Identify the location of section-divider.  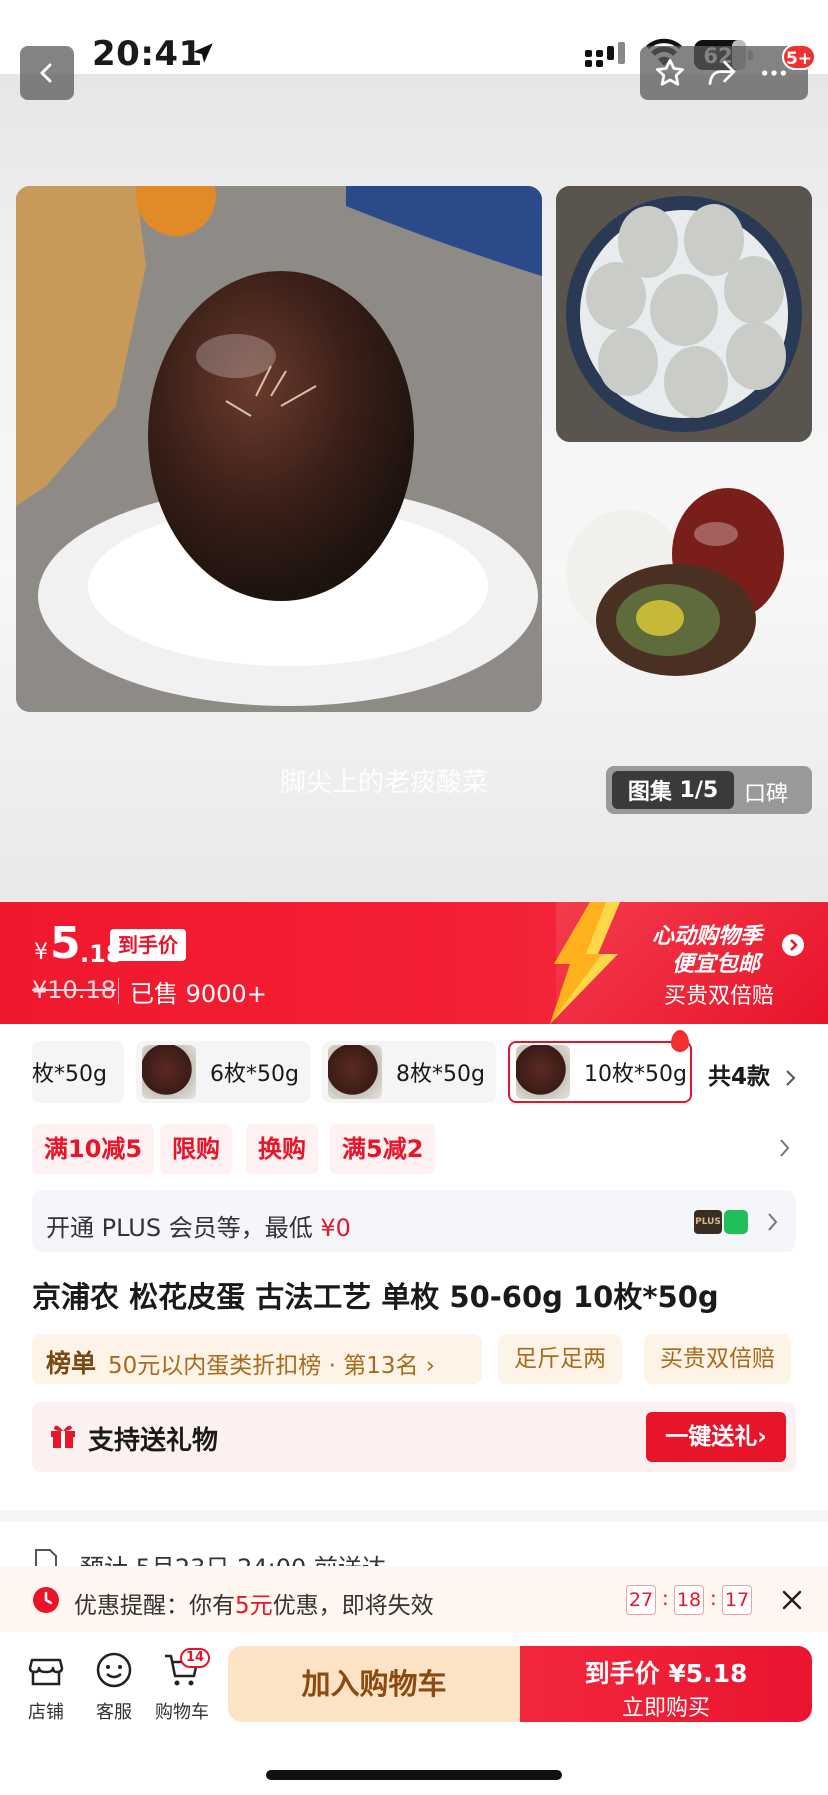
(414, 1516).